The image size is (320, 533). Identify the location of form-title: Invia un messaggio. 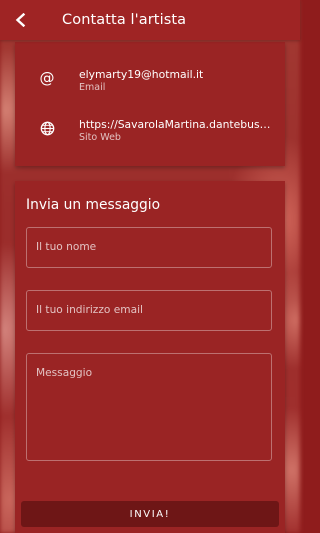
(93, 205).